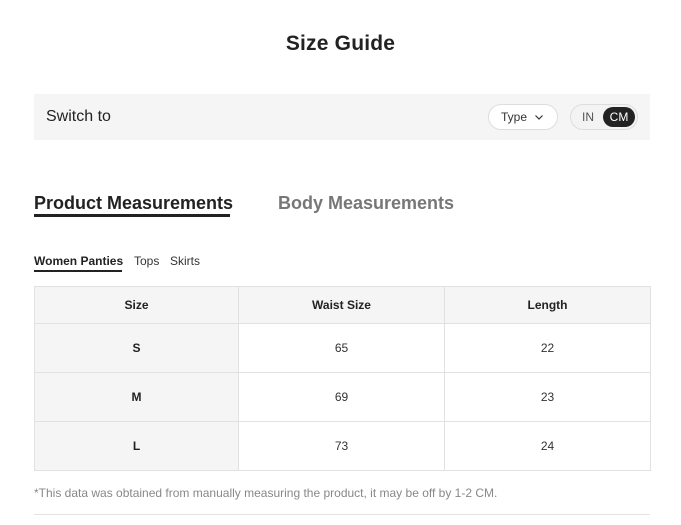 This screenshot has width=681, height=525. What do you see at coordinates (513, 117) in the screenshot?
I see `type-dropdown-value: Type` at bounding box center [513, 117].